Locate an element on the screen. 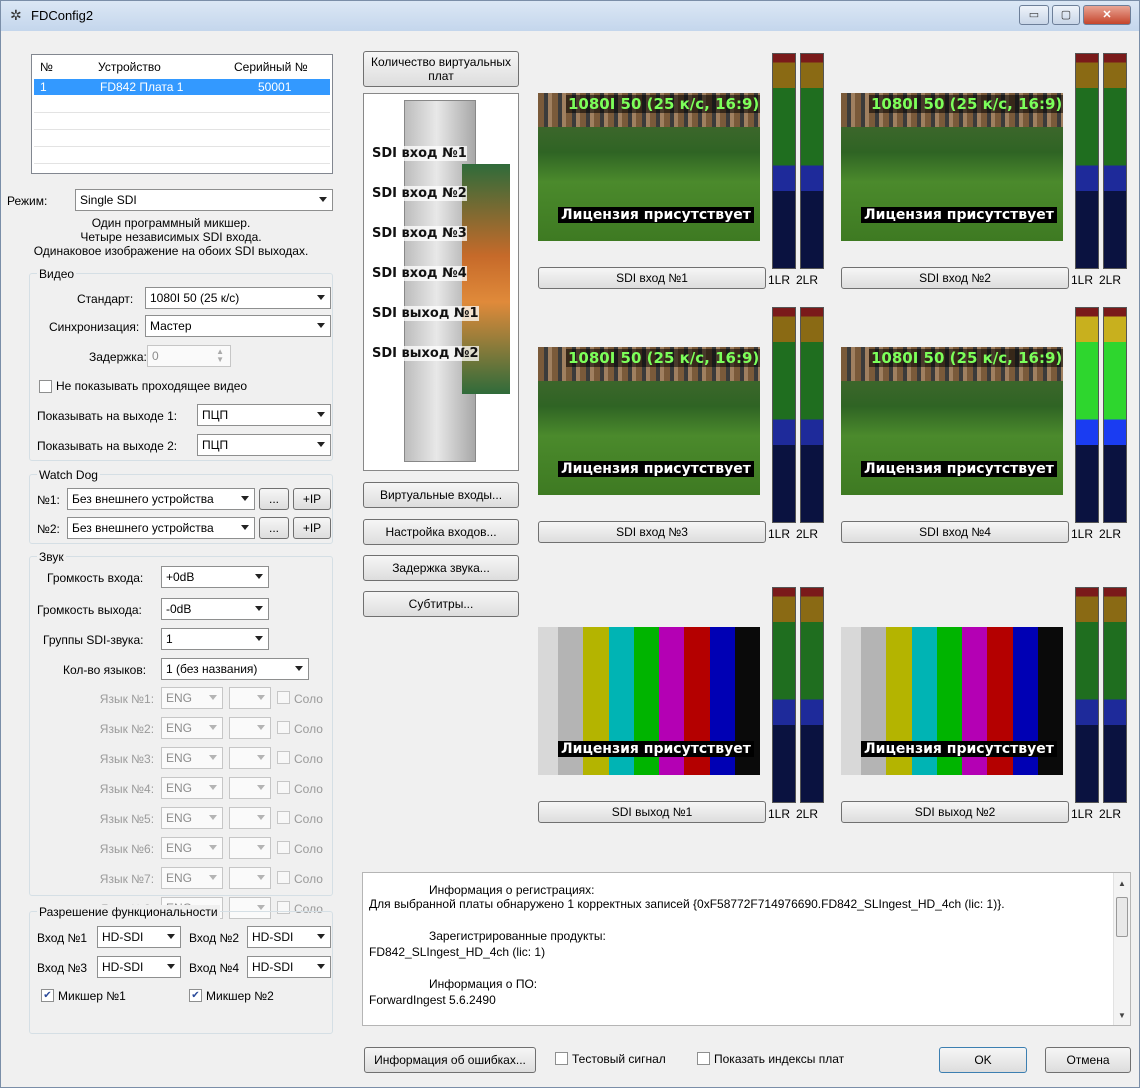 The height and width of the screenshot is (1088, 1140). minimize-button: ▭ is located at coordinates (1034, 15).